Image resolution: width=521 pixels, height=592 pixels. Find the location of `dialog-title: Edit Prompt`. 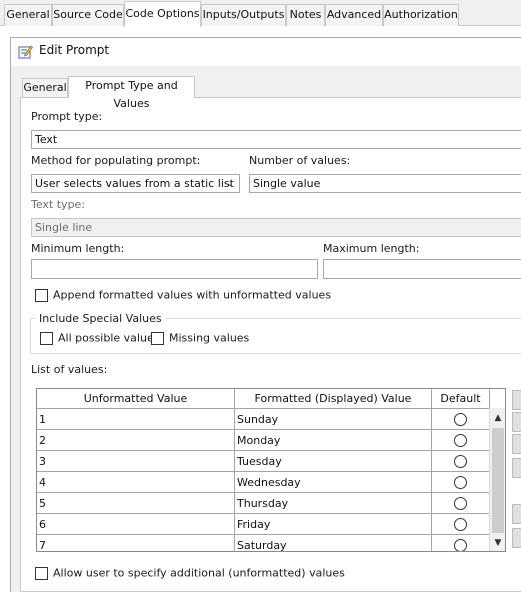

dialog-title: Edit Prompt is located at coordinates (74, 50).